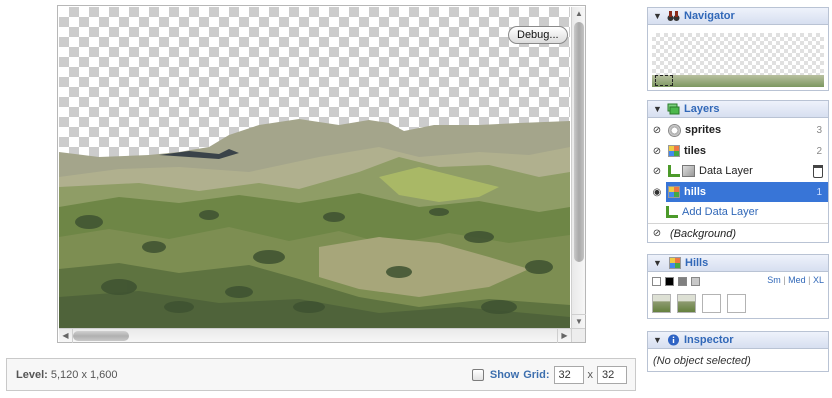 The height and width of the screenshot is (398, 832). What do you see at coordinates (819, 130) in the screenshot?
I see `layer-count: 3` at bounding box center [819, 130].